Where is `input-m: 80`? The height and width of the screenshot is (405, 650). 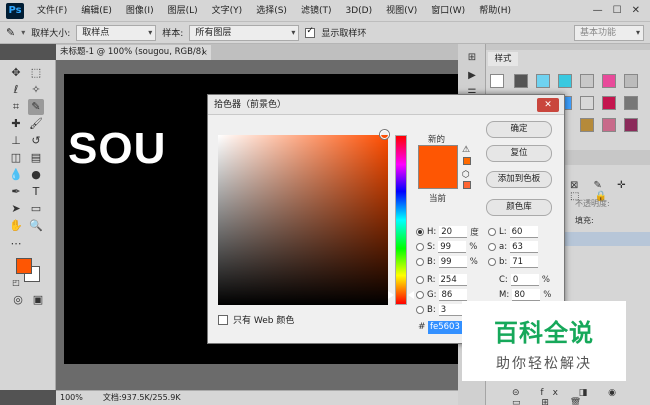 input-m: 80 is located at coordinates (526, 295).